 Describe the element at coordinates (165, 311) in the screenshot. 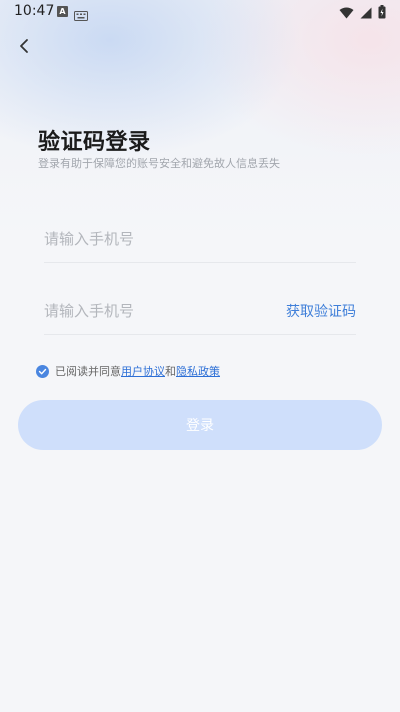

I see `code-input` at that location.